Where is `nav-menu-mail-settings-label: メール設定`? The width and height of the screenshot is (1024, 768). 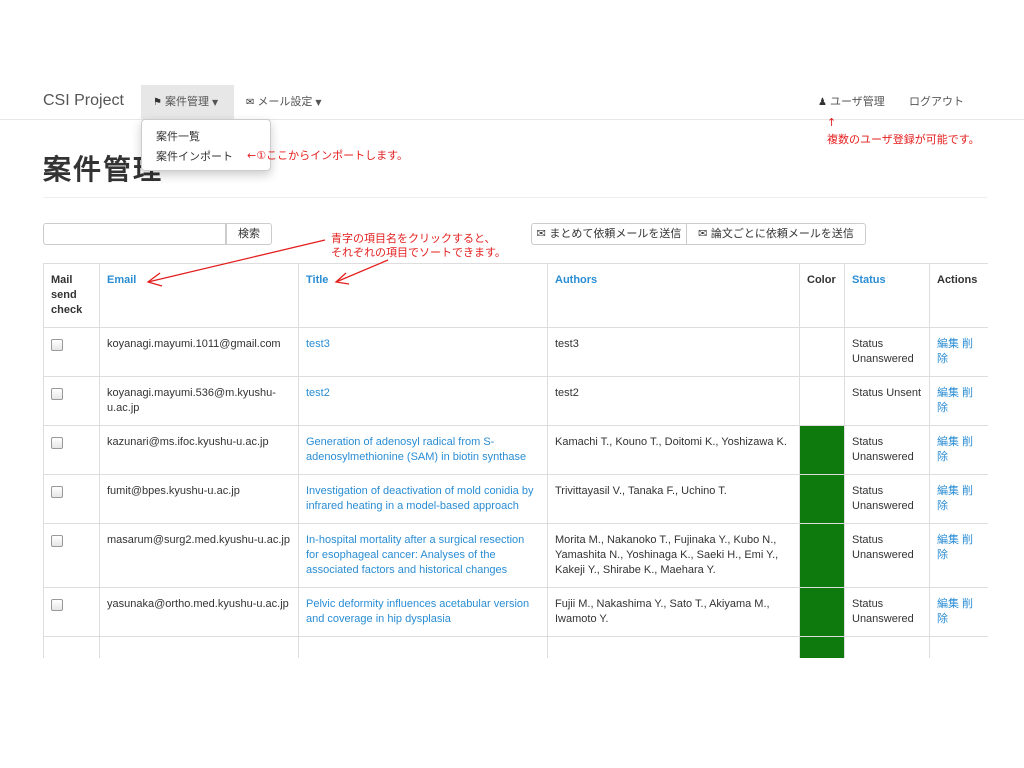
nav-menu-mail-settings-label: メール設定 is located at coordinates (285, 101).